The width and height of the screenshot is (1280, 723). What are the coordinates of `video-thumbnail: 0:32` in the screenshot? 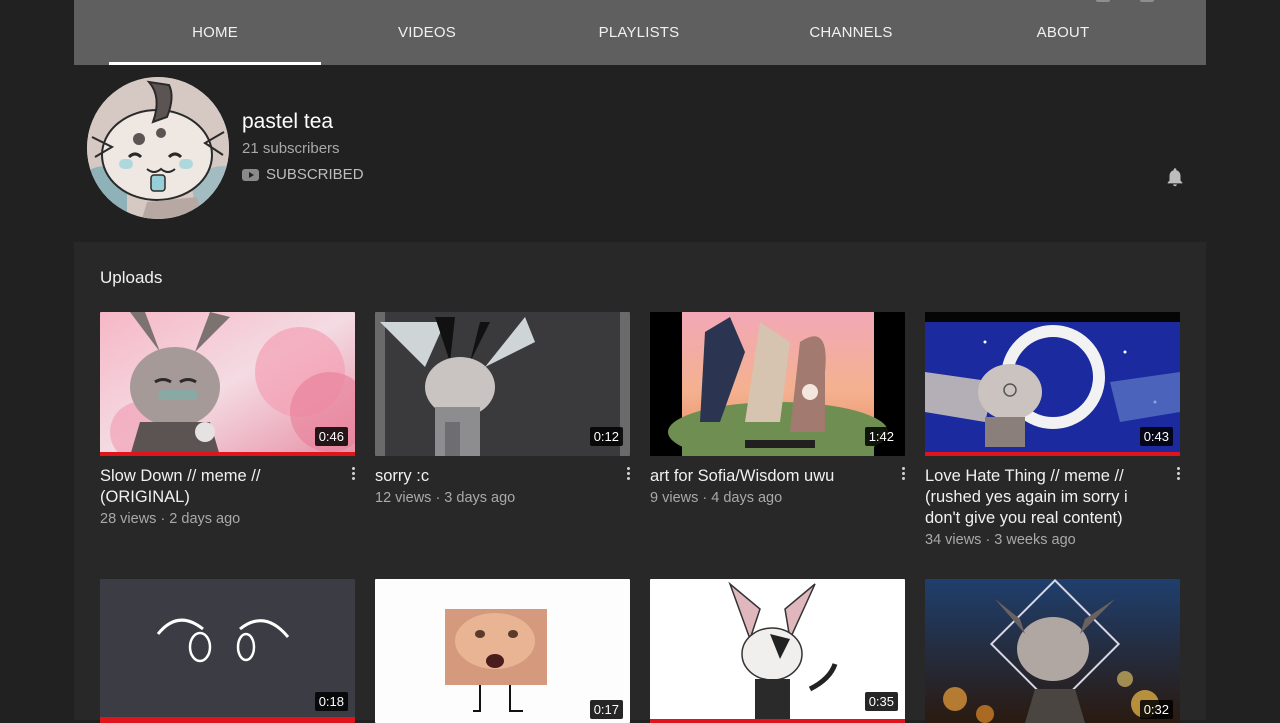 It's located at (1052, 651).